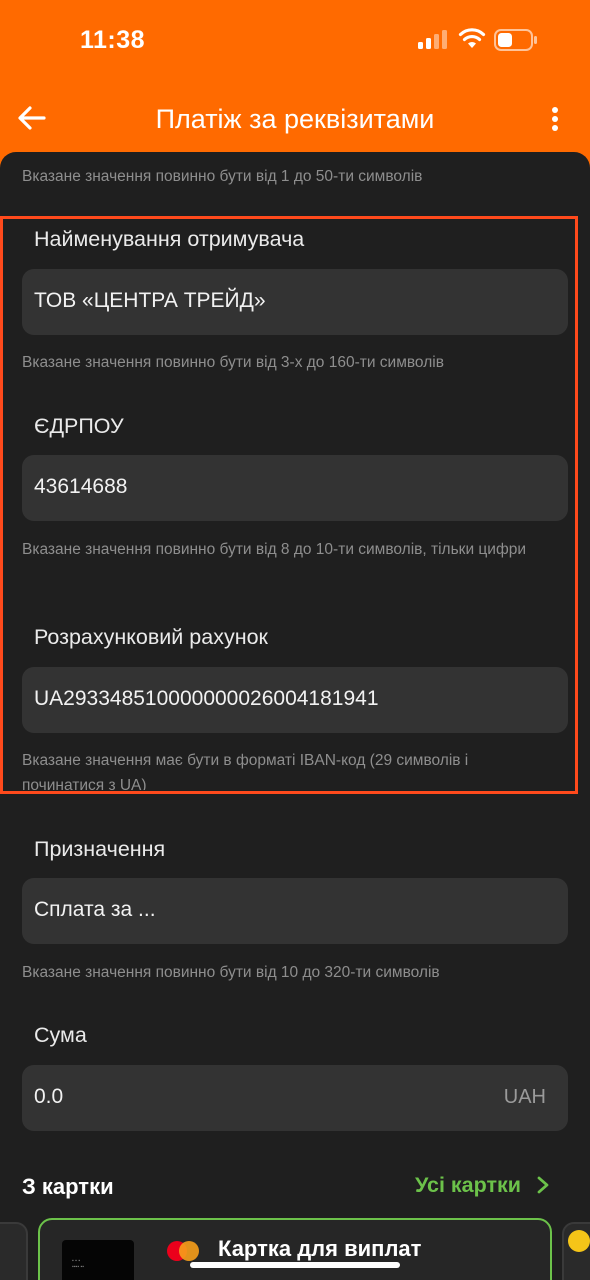 This screenshot has width=590, height=1280. What do you see at coordinates (295, 1265) in the screenshot?
I see `home-indicator` at bounding box center [295, 1265].